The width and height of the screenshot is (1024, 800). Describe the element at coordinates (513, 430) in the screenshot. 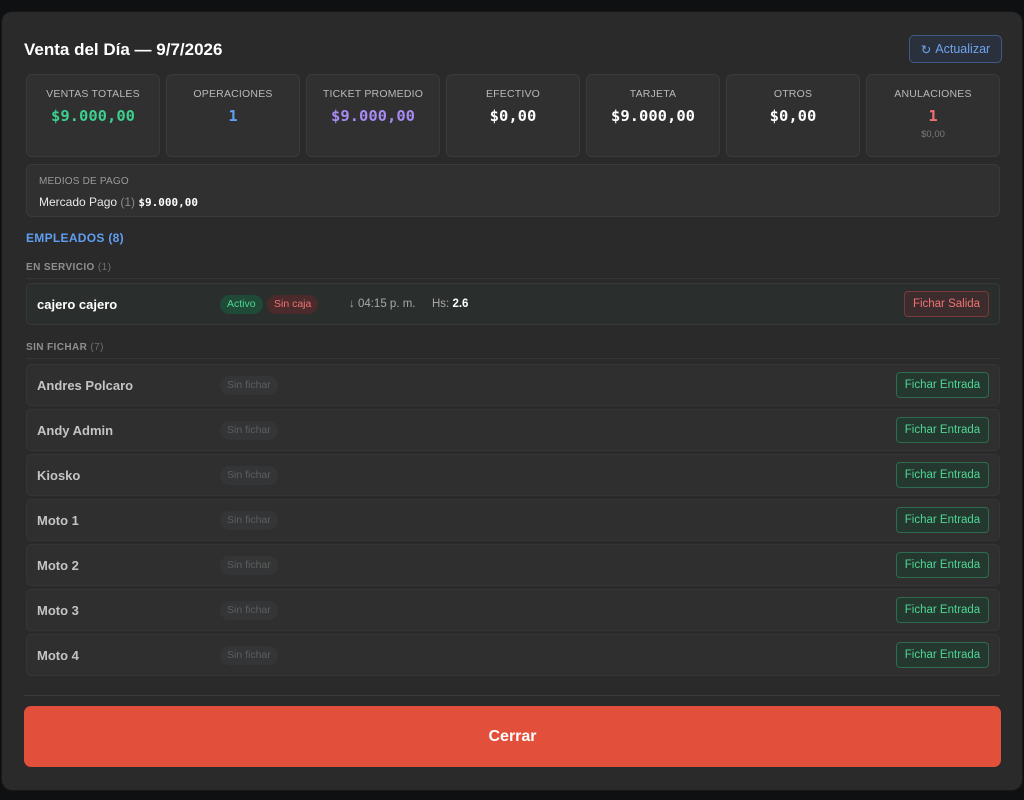

I see `employee-row: Andy Admin Sin fichar Fichar Entrada` at that location.